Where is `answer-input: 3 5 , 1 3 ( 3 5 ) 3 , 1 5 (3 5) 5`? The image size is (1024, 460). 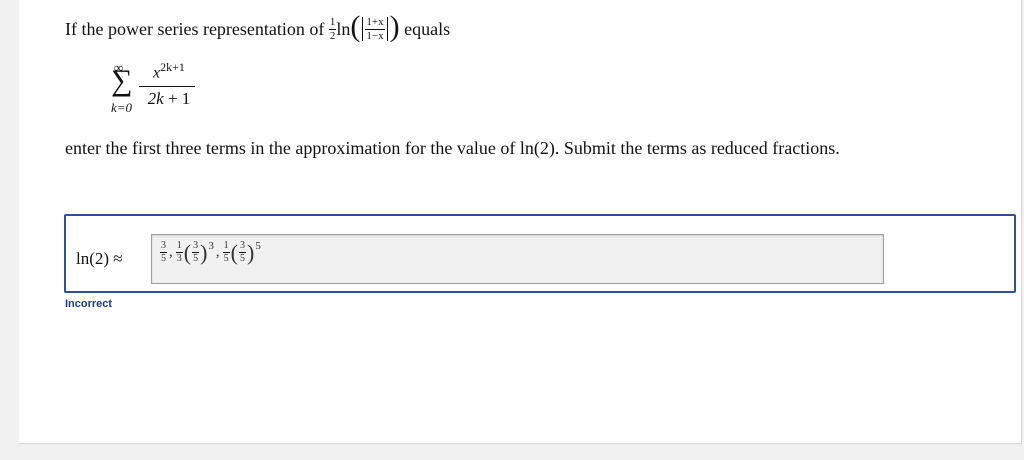 answer-input: 3 5 , 1 3 ( 3 5 ) 3 , 1 5 (3 5) 5 is located at coordinates (517, 259).